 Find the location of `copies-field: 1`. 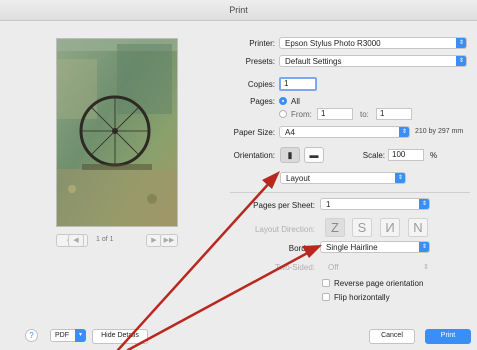

copies-field: 1 is located at coordinates (298, 84).